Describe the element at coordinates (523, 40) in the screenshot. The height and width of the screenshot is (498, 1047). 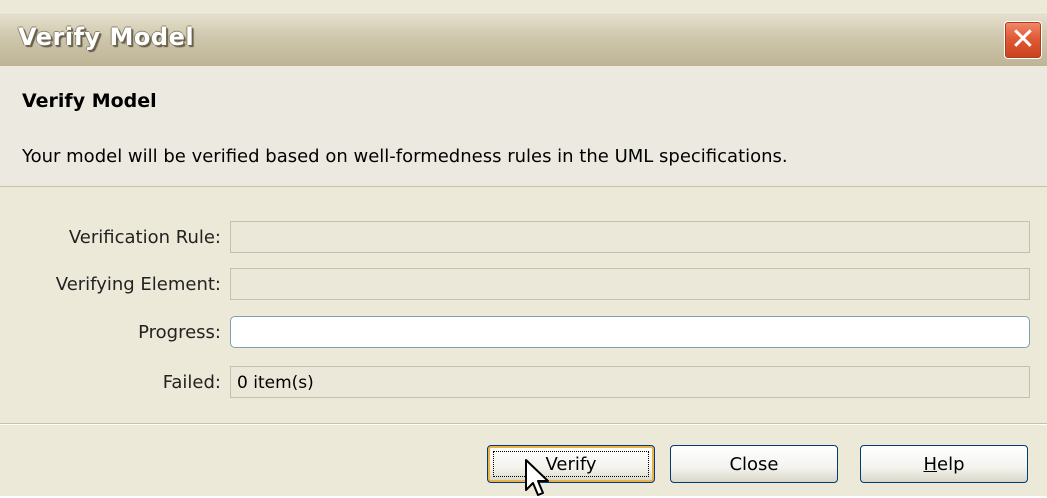
I see `title-bar: Verify Model ✕` at that location.